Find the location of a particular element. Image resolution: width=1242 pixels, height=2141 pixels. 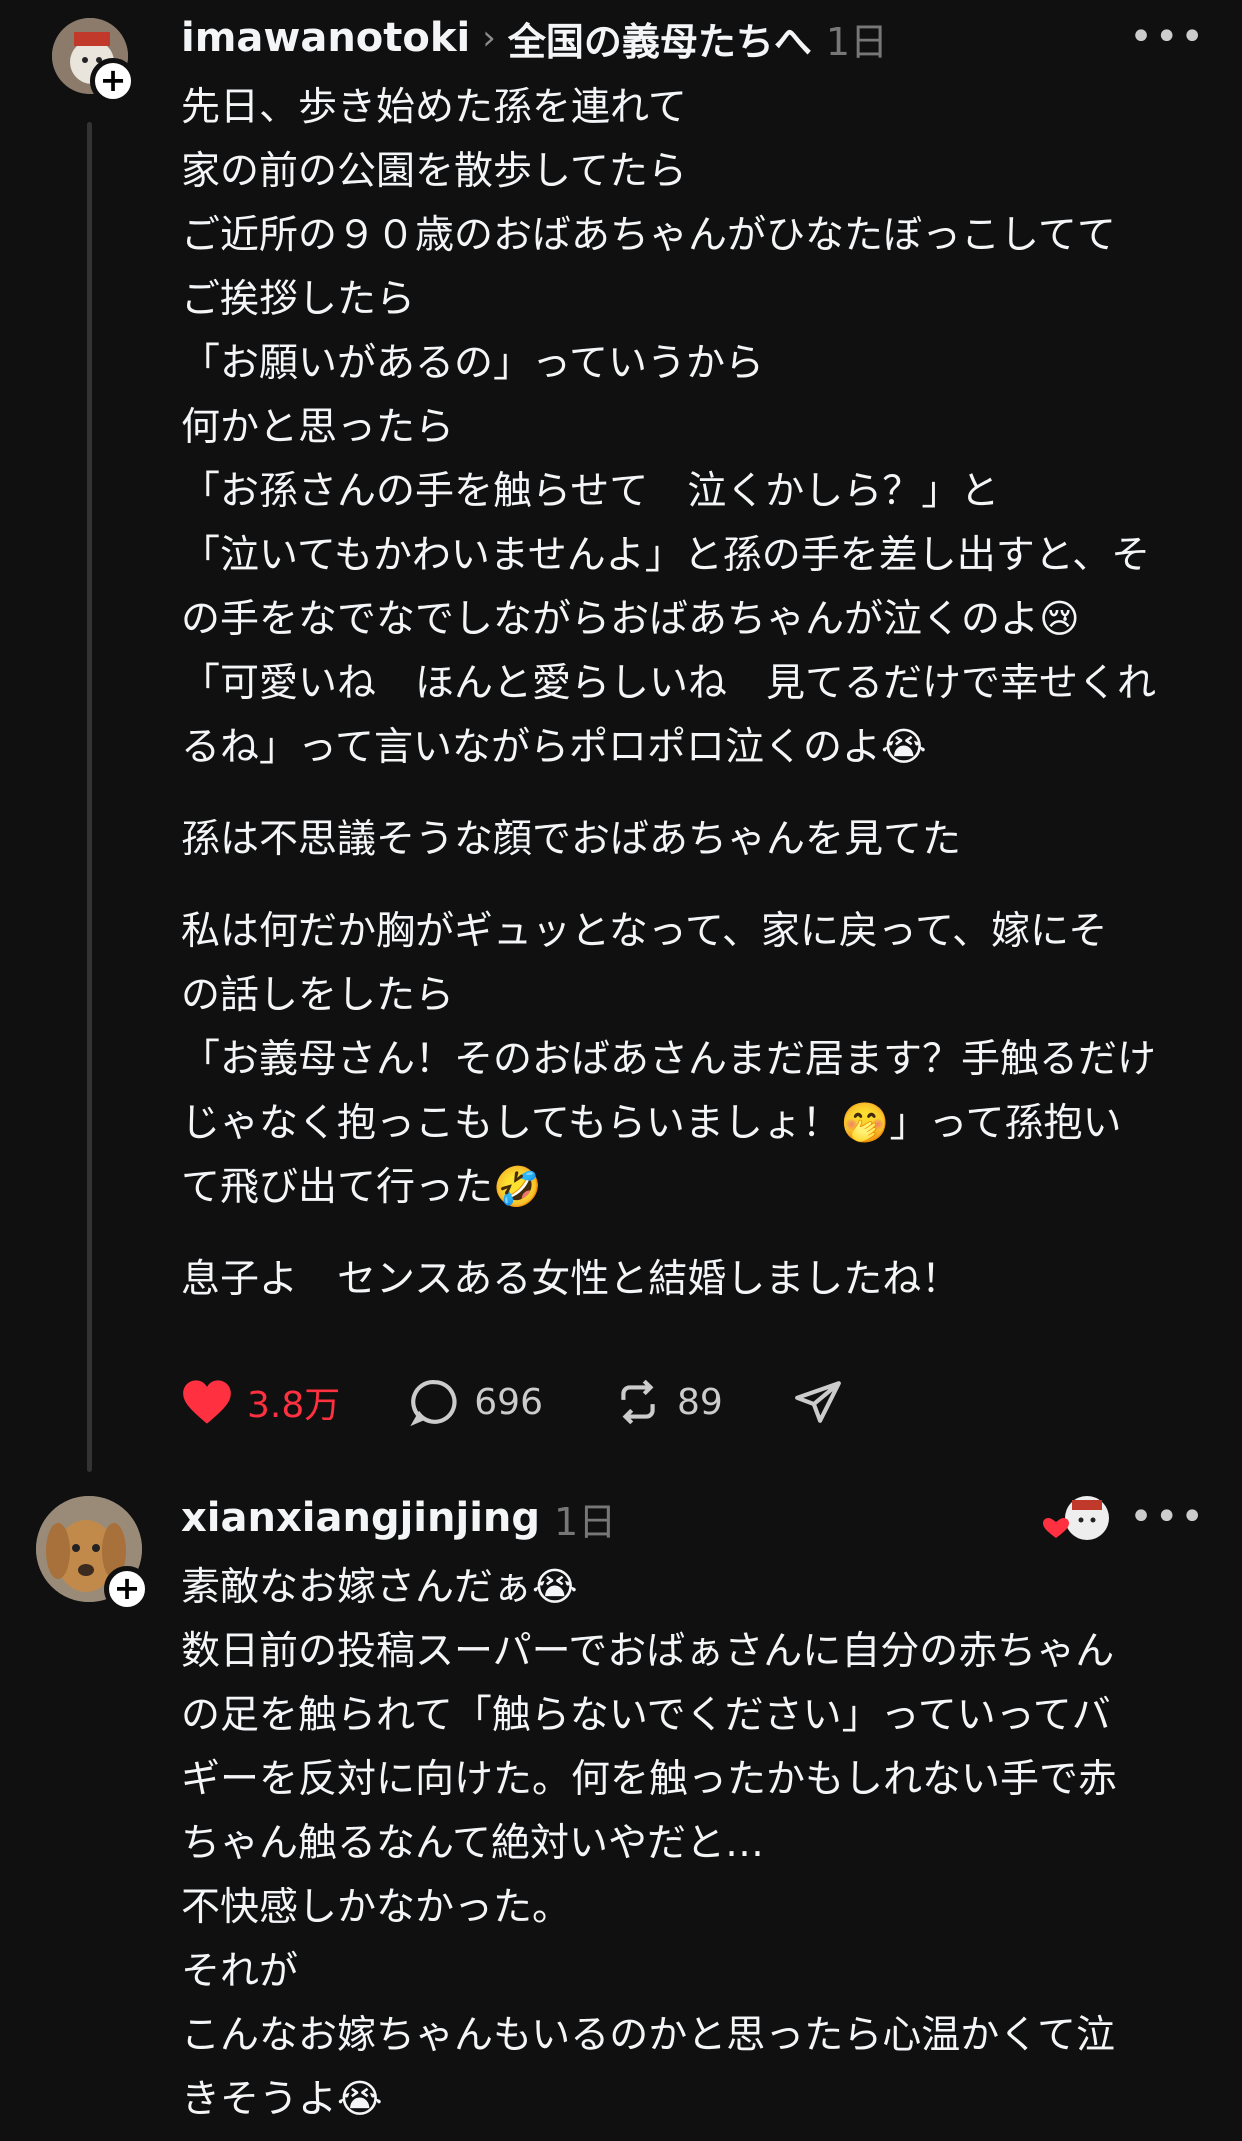

post-header: imawanotoki › 全国の義母たちへ 1日 is located at coordinates (534, 38).